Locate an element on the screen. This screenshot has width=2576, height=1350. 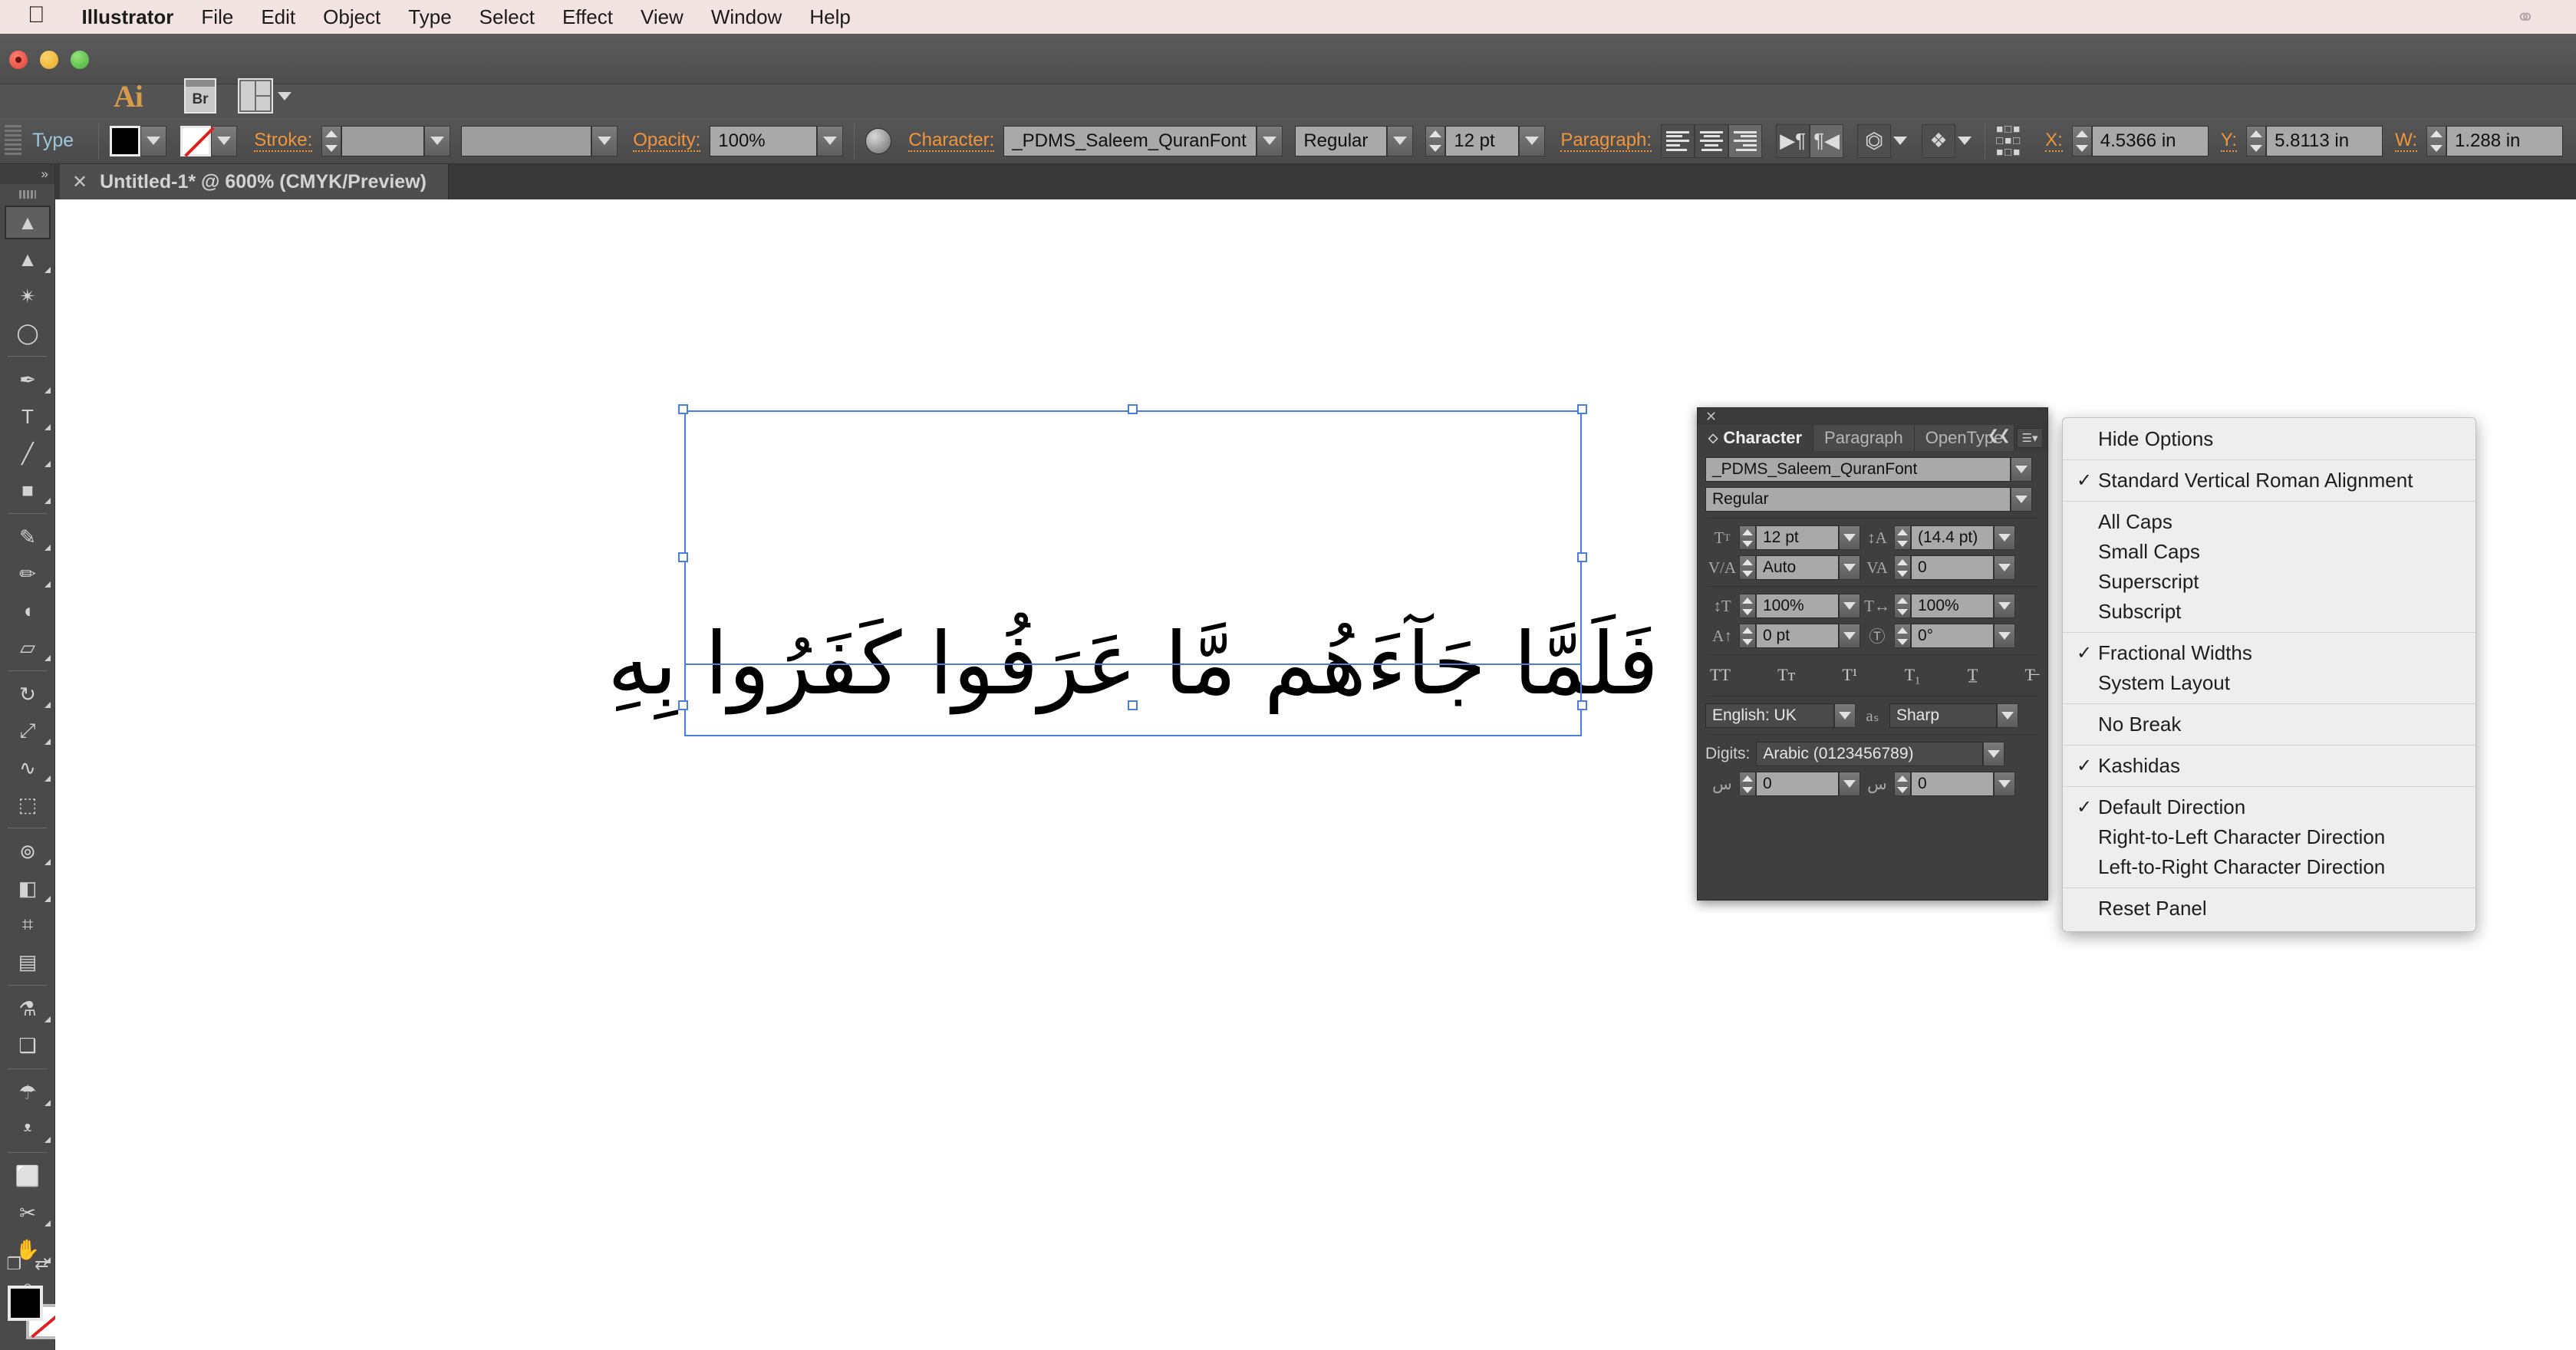
symbol-sprayer-tool: ☂ is located at coordinates (27, 1092).